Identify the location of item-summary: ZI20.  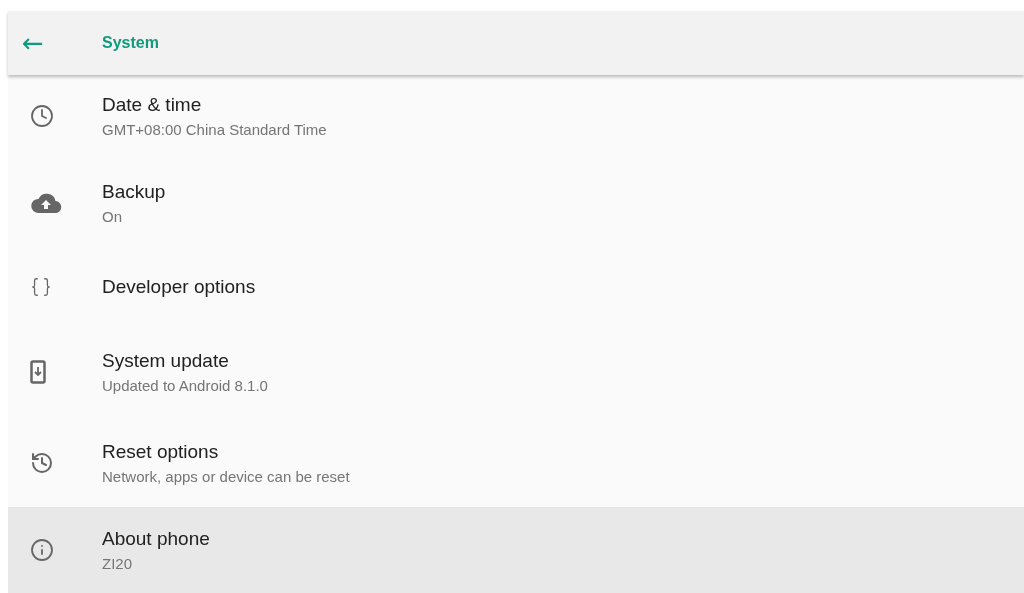
(117, 563).